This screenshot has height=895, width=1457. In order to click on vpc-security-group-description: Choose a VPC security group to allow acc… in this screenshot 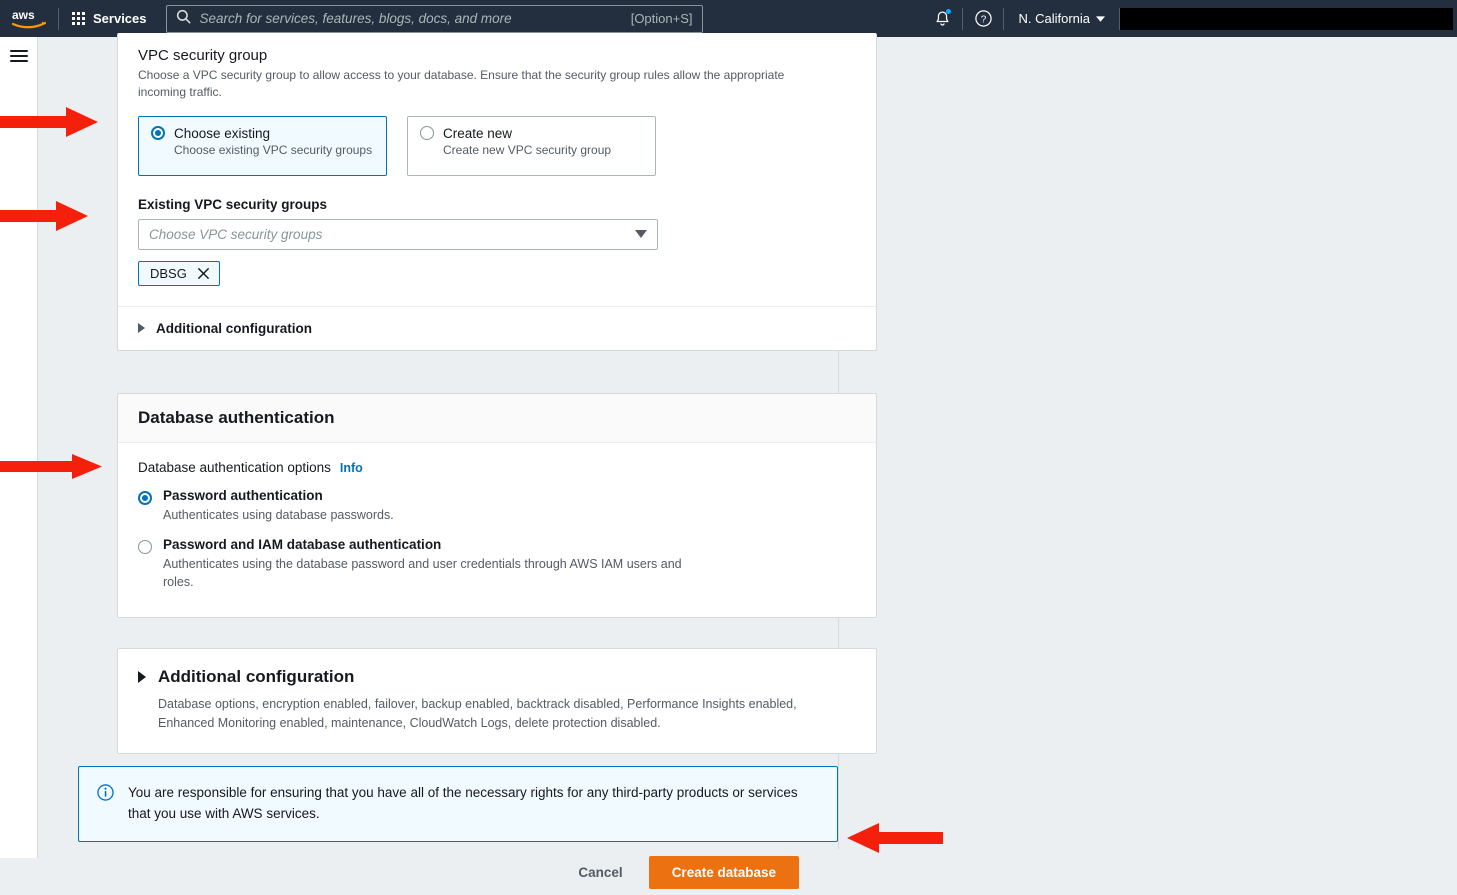, I will do `click(461, 84)`.